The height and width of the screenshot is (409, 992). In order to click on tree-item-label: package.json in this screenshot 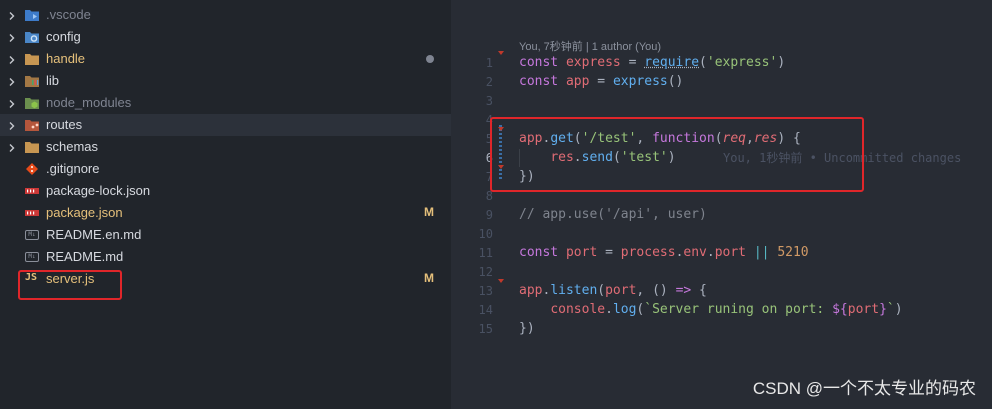, I will do `click(84, 212)`.